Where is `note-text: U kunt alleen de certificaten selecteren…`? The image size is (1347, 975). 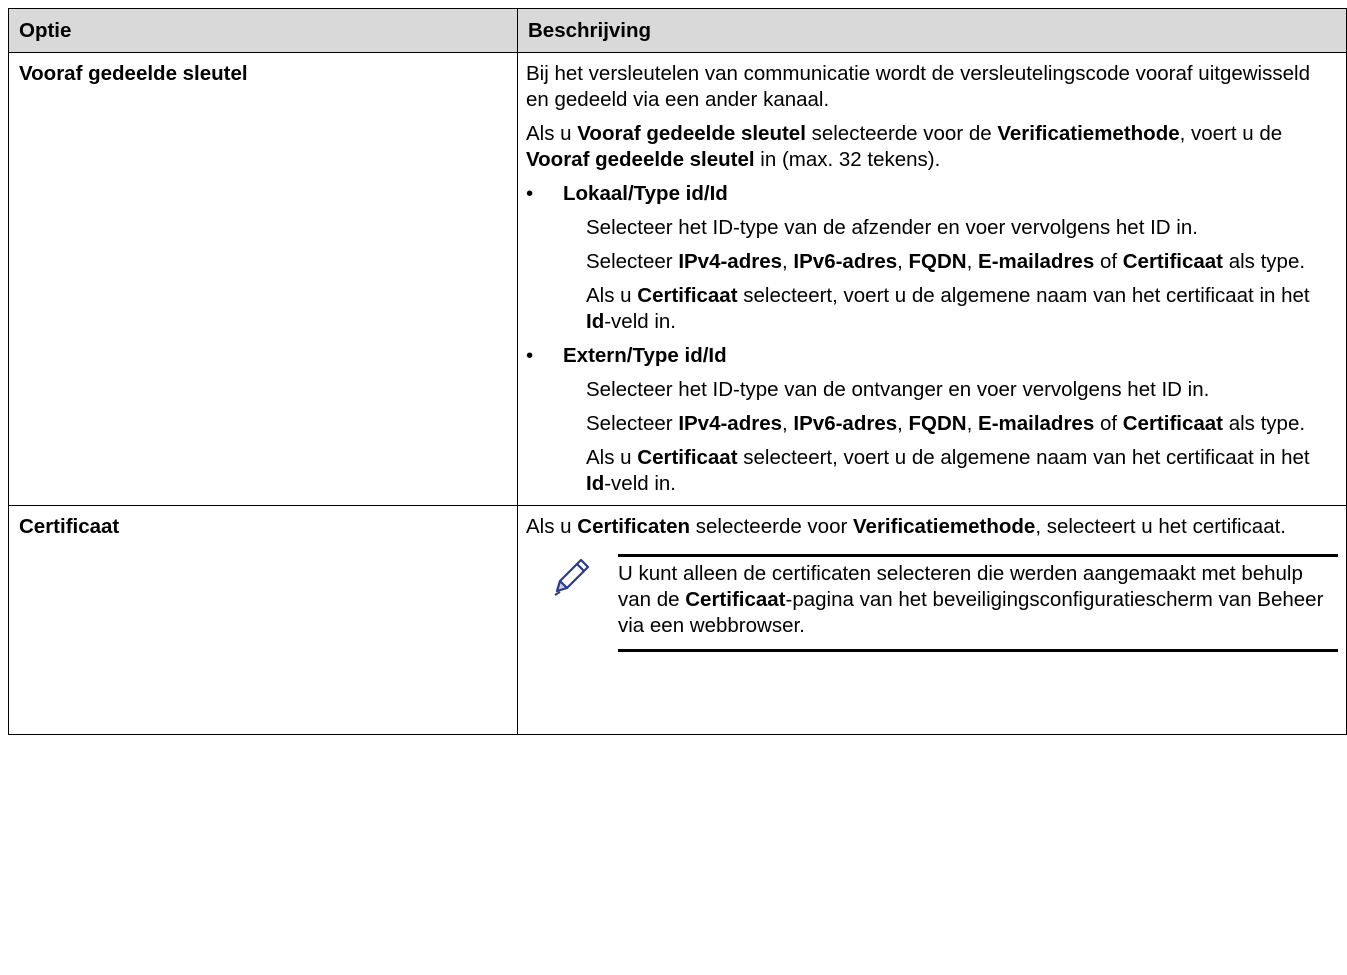 note-text: U kunt alleen de certificaten selecteren… is located at coordinates (971, 599).